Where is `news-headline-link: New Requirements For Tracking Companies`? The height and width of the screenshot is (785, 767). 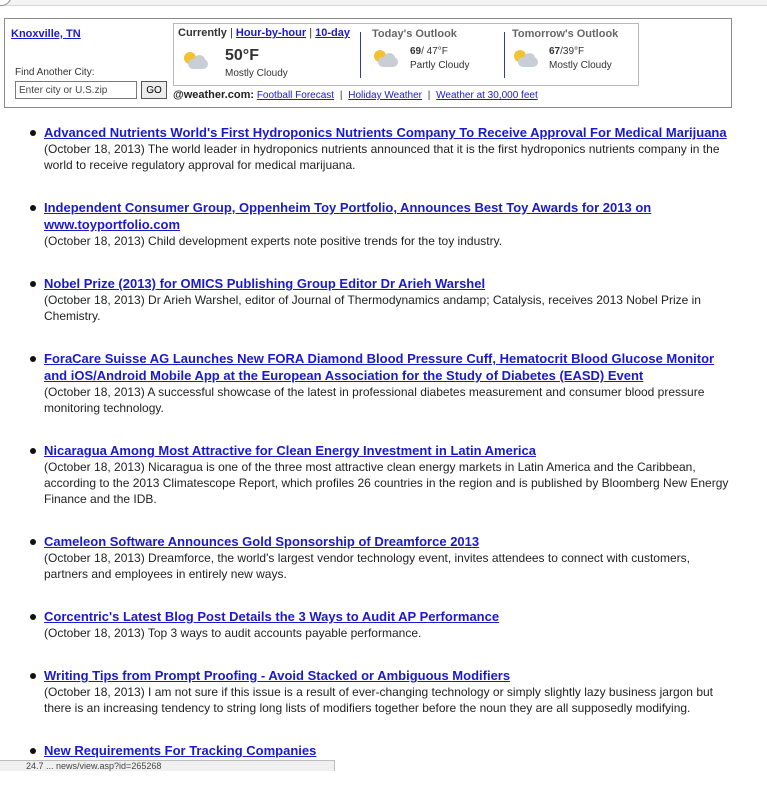 news-headline-link: New Requirements For Tracking Companies is located at coordinates (387, 750).